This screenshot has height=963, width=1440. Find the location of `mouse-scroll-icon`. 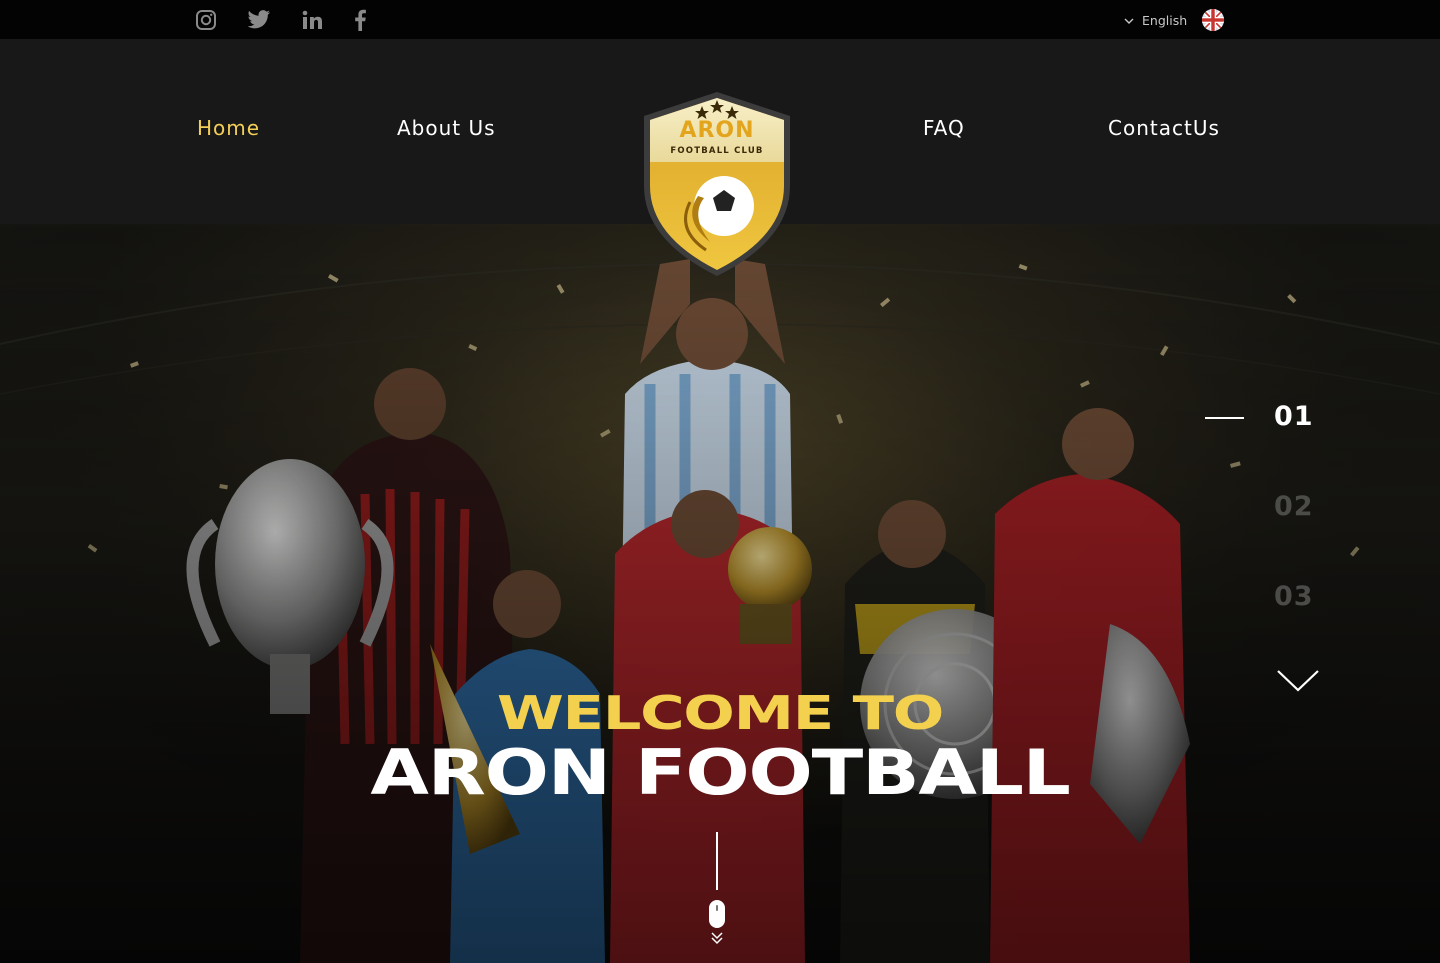

mouse-scroll-icon is located at coordinates (717, 914).